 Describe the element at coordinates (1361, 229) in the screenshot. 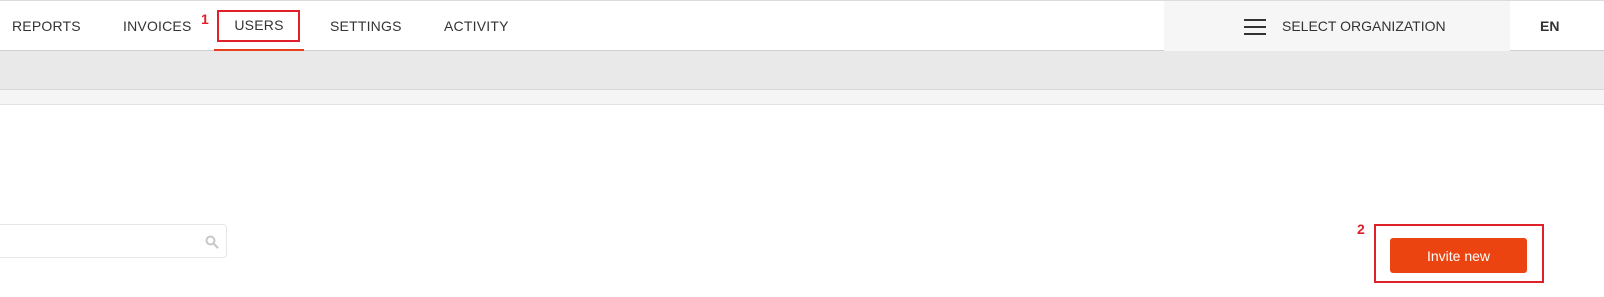

I see `callout-number-2: 2` at that location.